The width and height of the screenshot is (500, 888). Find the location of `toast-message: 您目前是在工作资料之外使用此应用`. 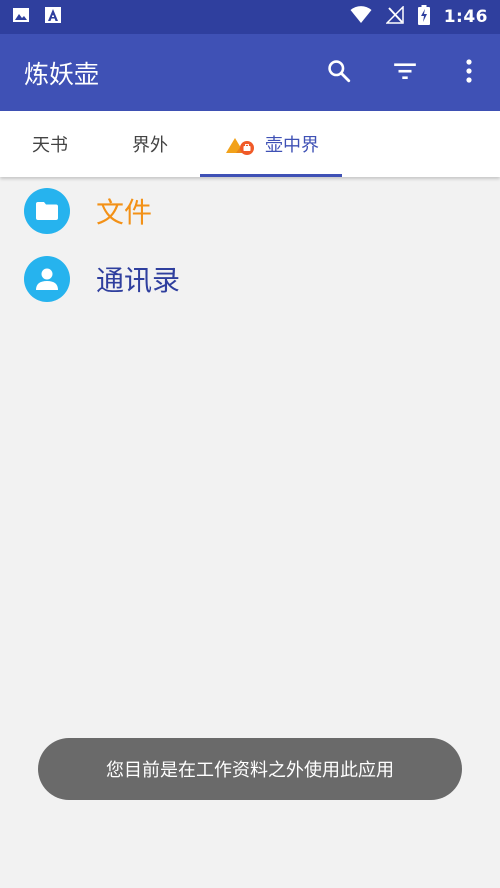

toast-message: 您目前是在工作资料之外使用此应用 is located at coordinates (250, 769).